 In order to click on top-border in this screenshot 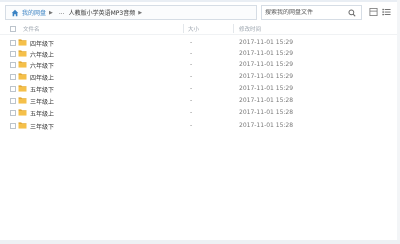, I will do `click(200, 1)`.